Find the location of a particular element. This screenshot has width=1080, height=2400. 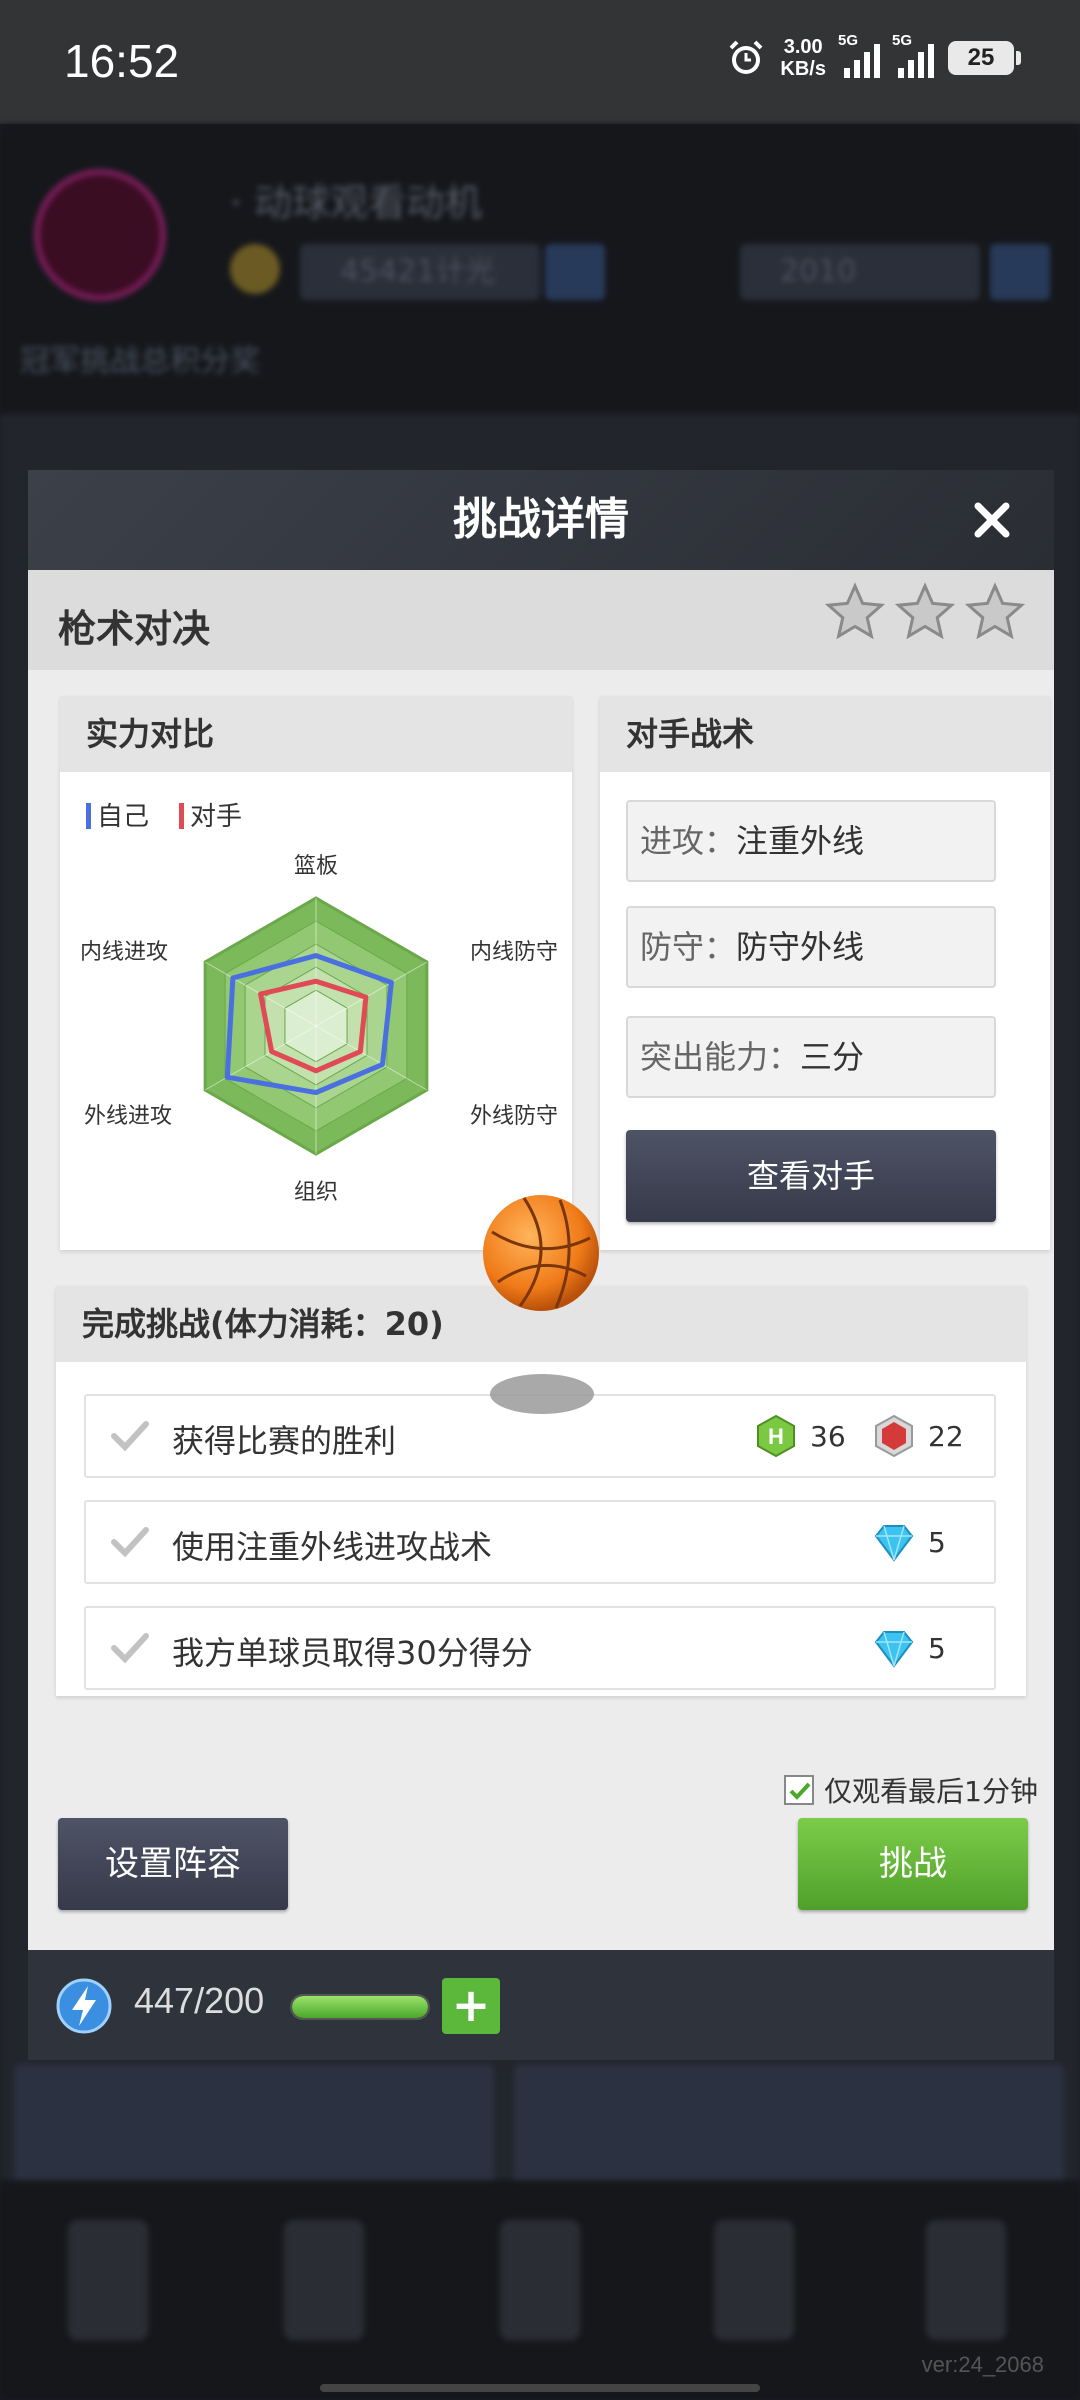

background-header: · 动球观看动机 45421计光 2010 冠军挑战总积分奖 is located at coordinates (540, 269).